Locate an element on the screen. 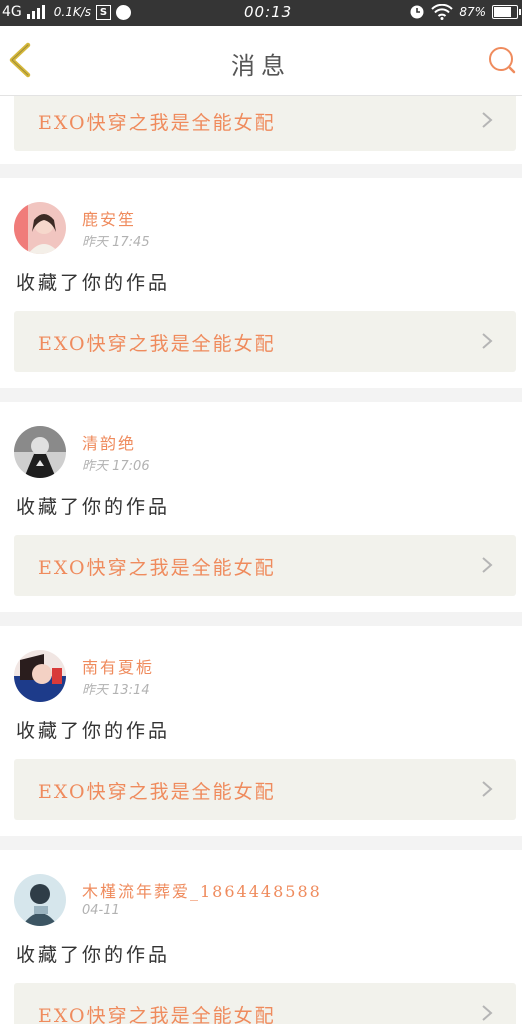 The image size is (522, 1024). user-name: 鹿安笙 is located at coordinates (109, 218).